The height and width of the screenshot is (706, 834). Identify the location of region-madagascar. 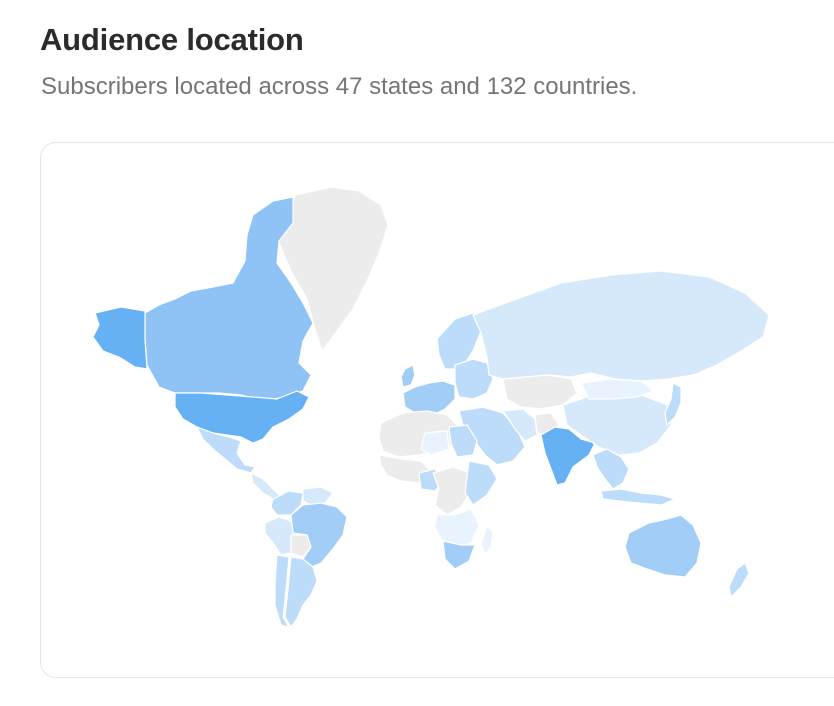
(487, 541).